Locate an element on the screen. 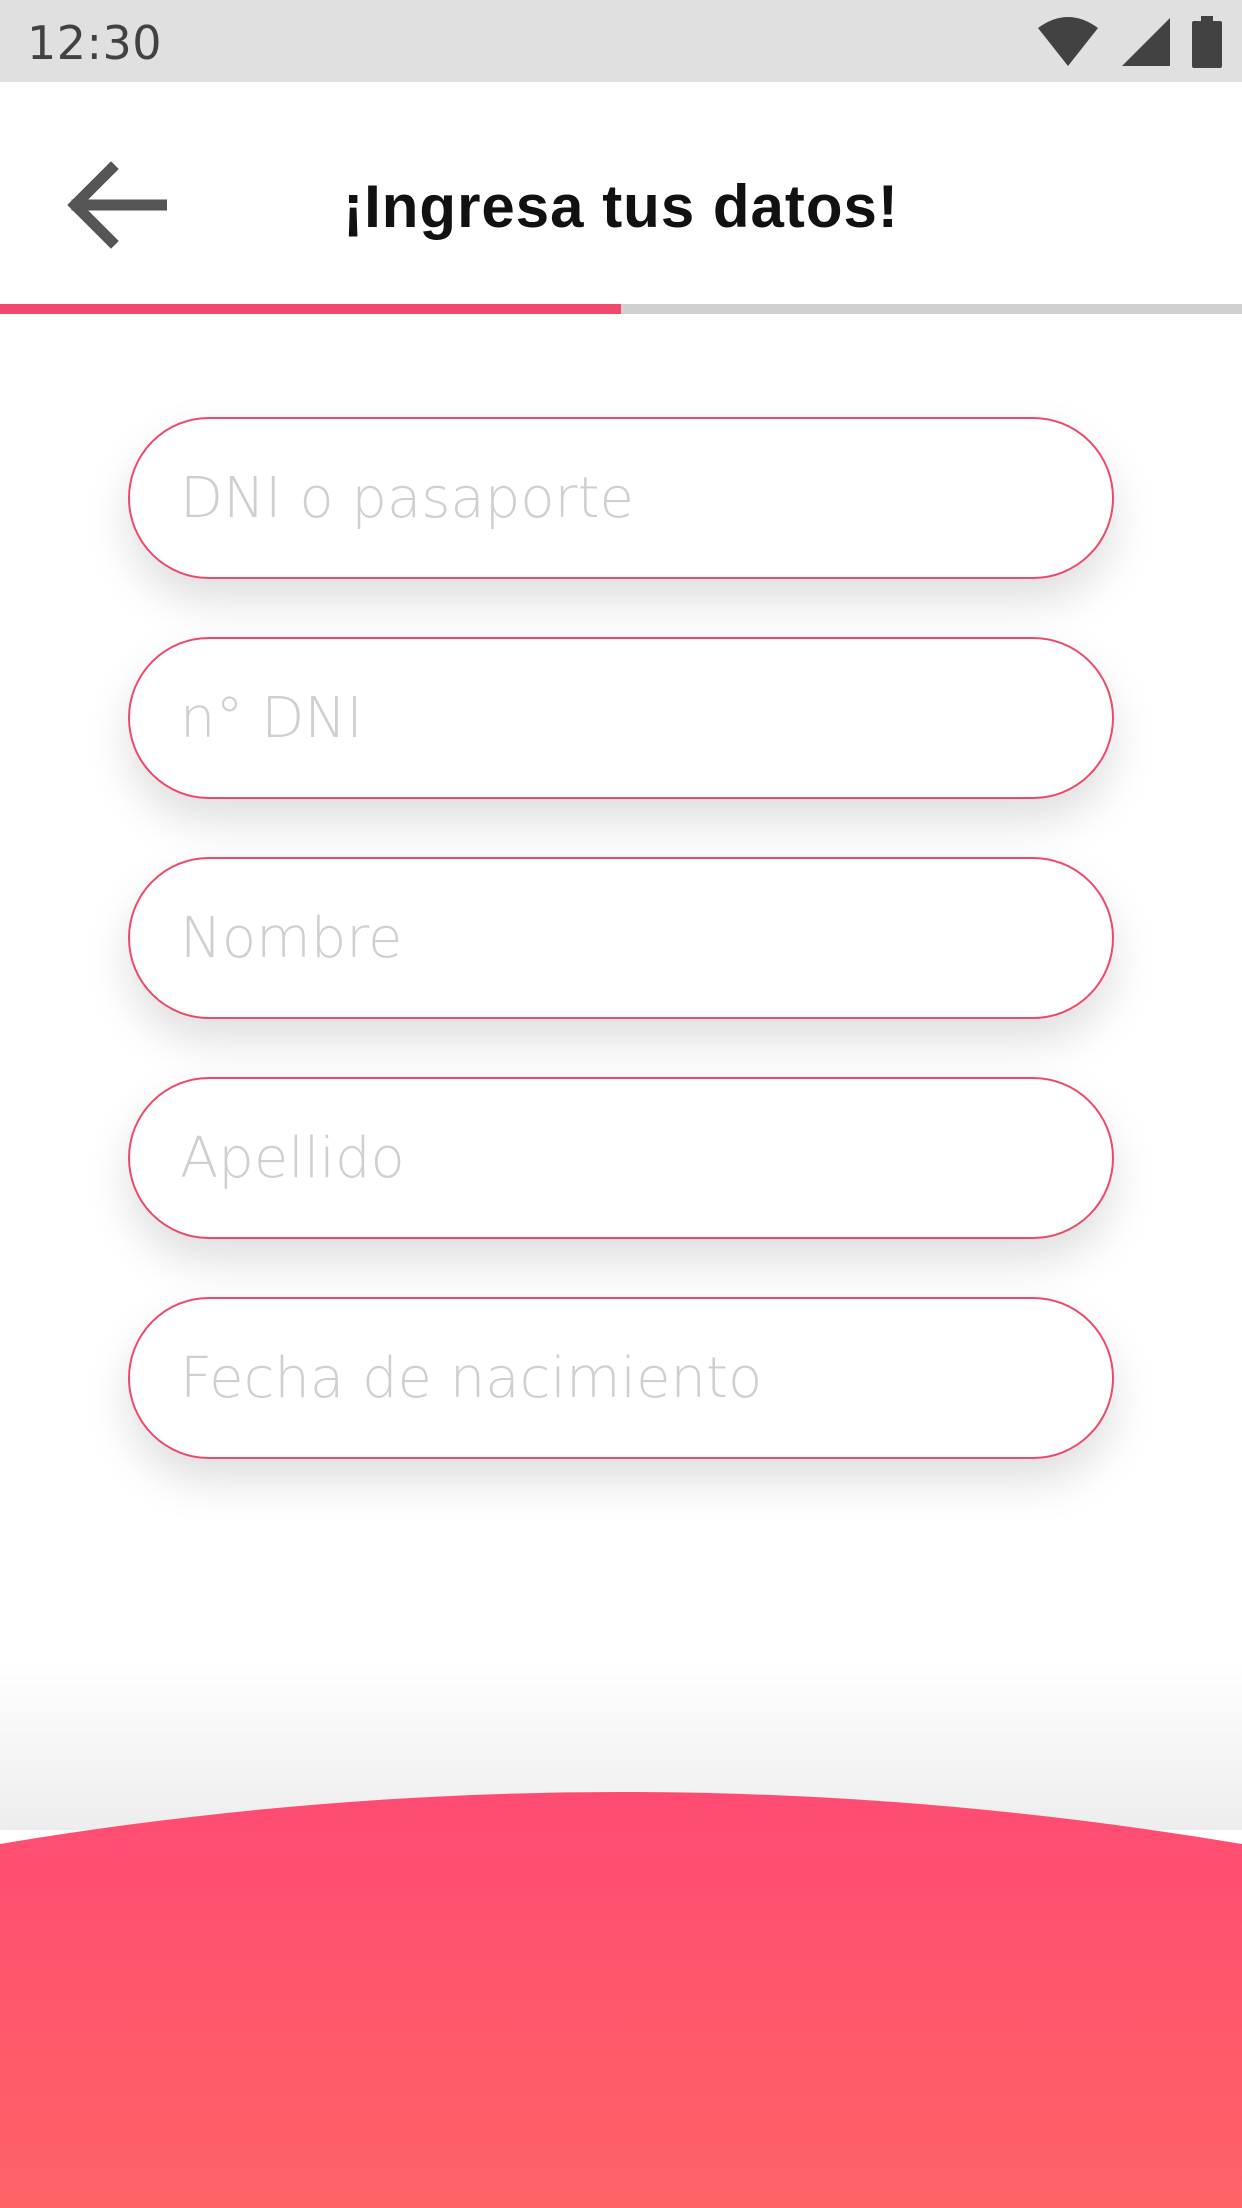  last-name-field-container is located at coordinates (621, 1158).